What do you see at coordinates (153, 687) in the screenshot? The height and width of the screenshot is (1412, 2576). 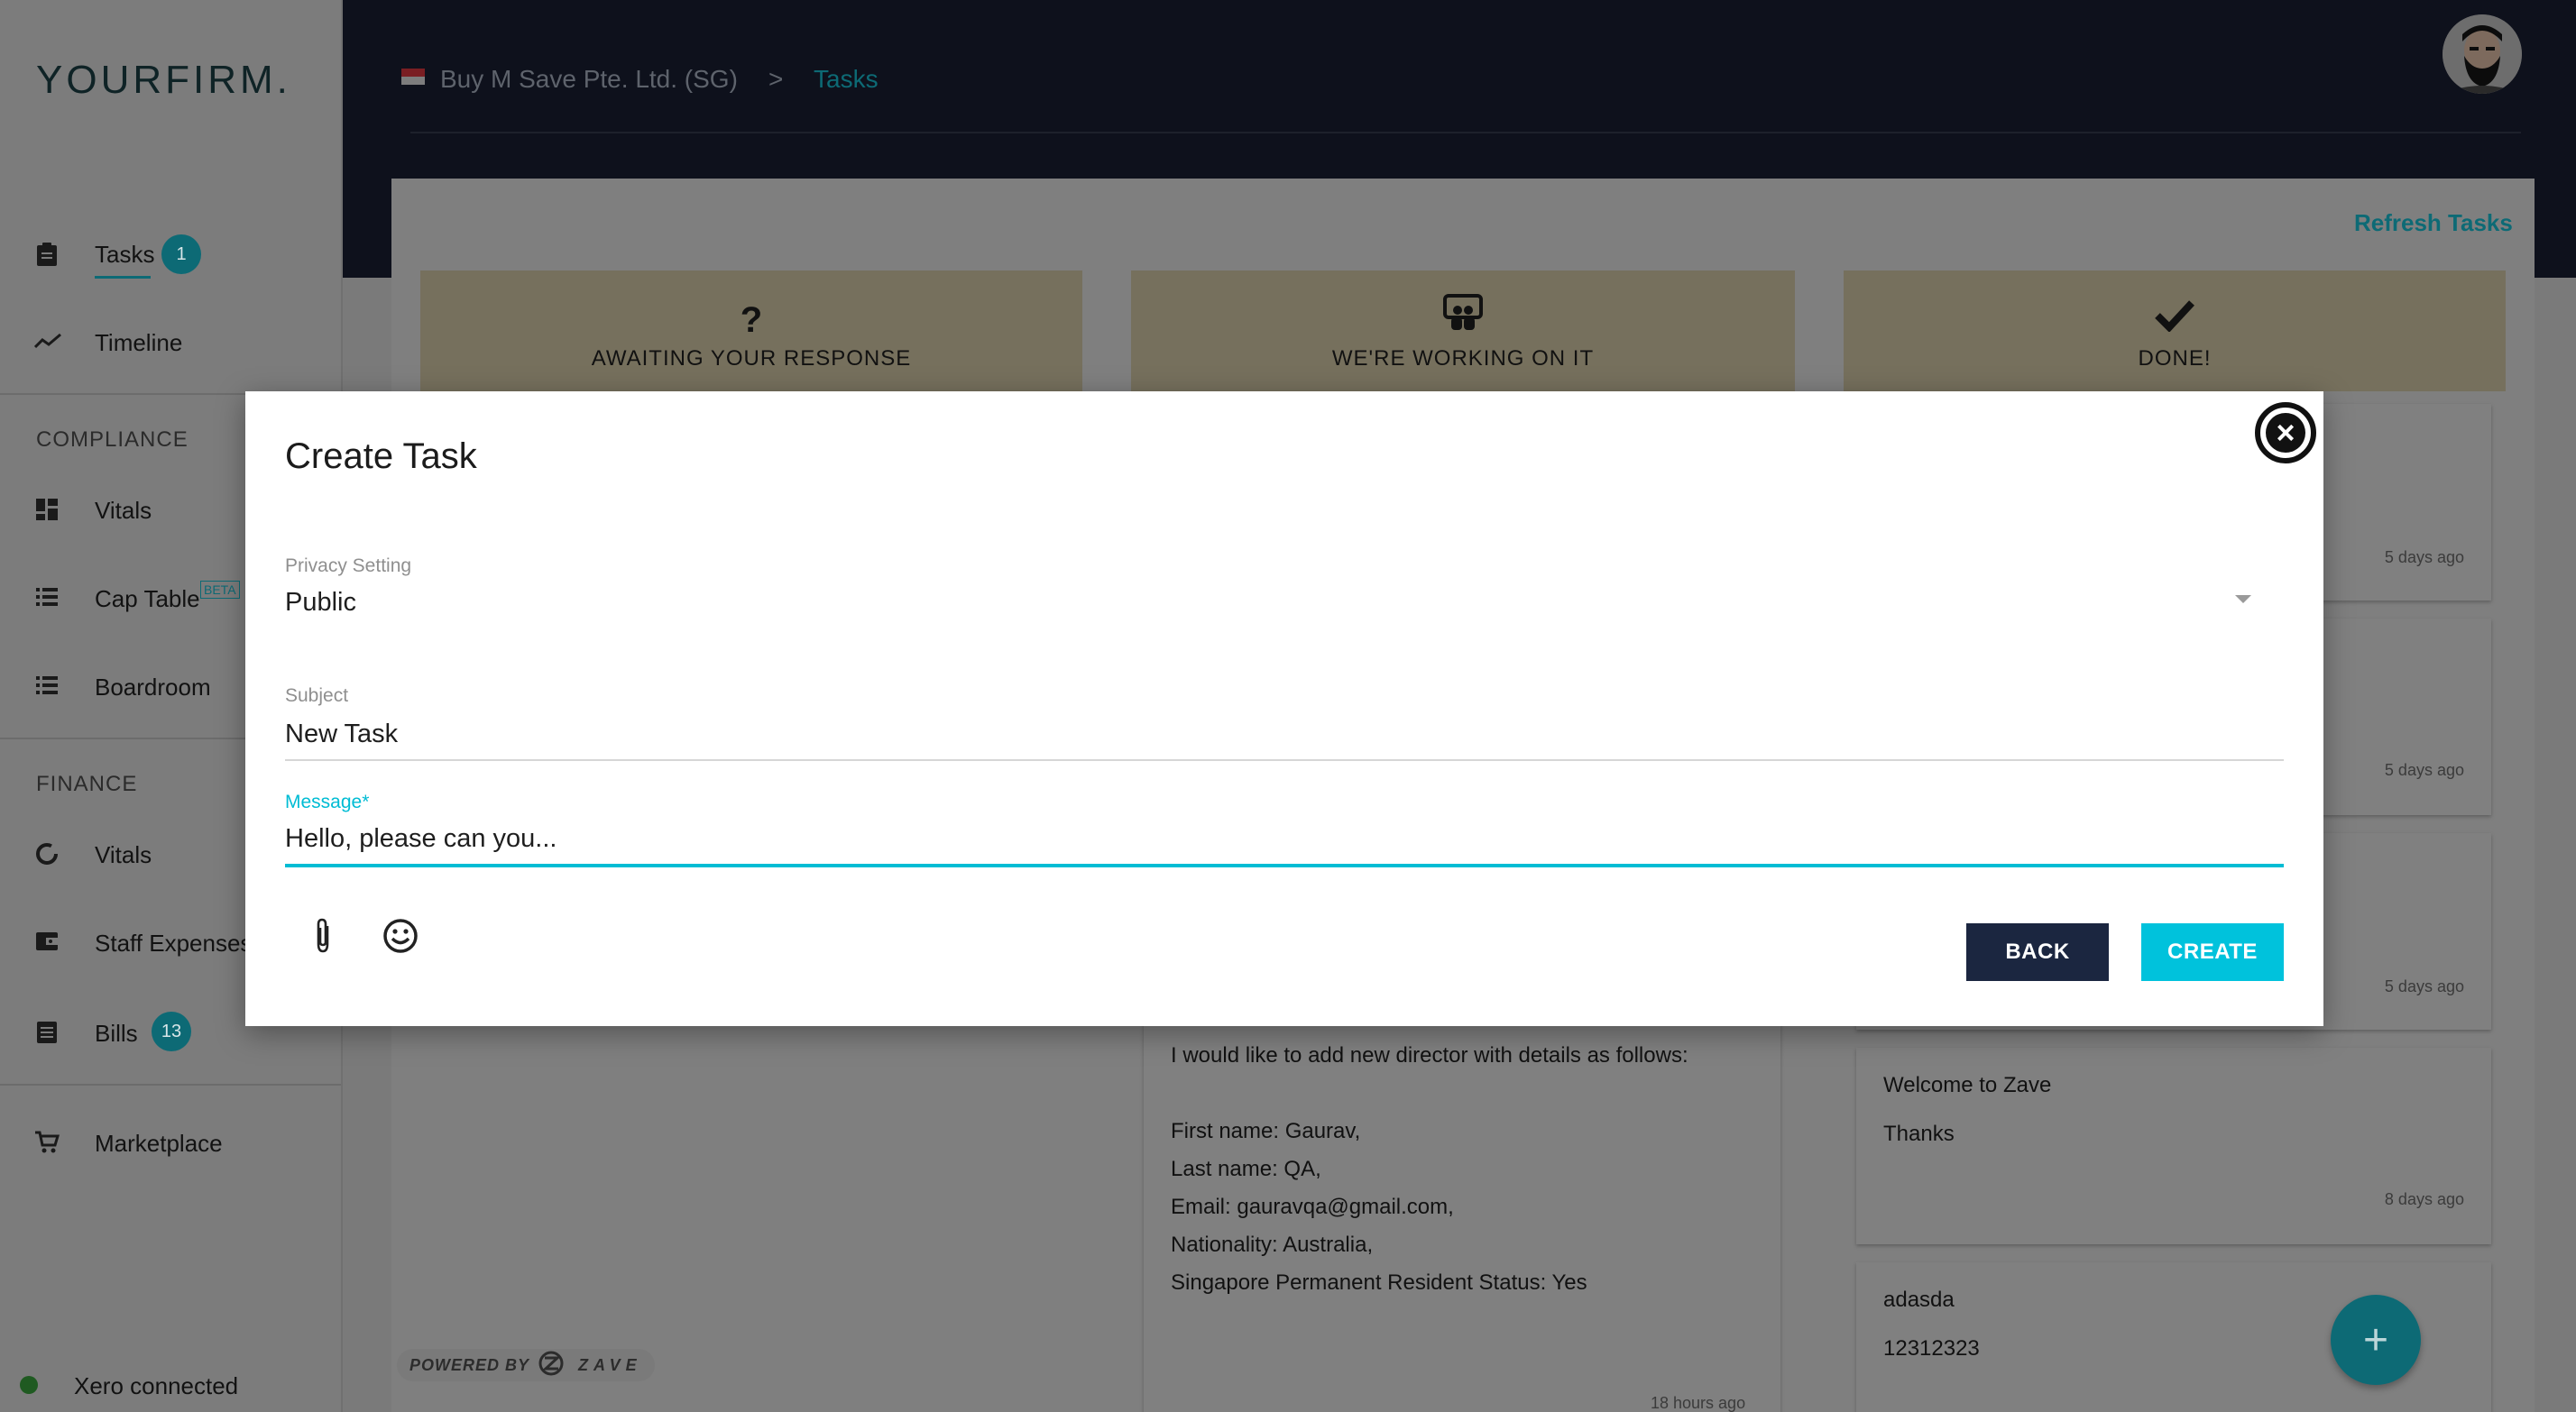 I see `sidebar-item-label: Boardroom` at bounding box center [153, 687].